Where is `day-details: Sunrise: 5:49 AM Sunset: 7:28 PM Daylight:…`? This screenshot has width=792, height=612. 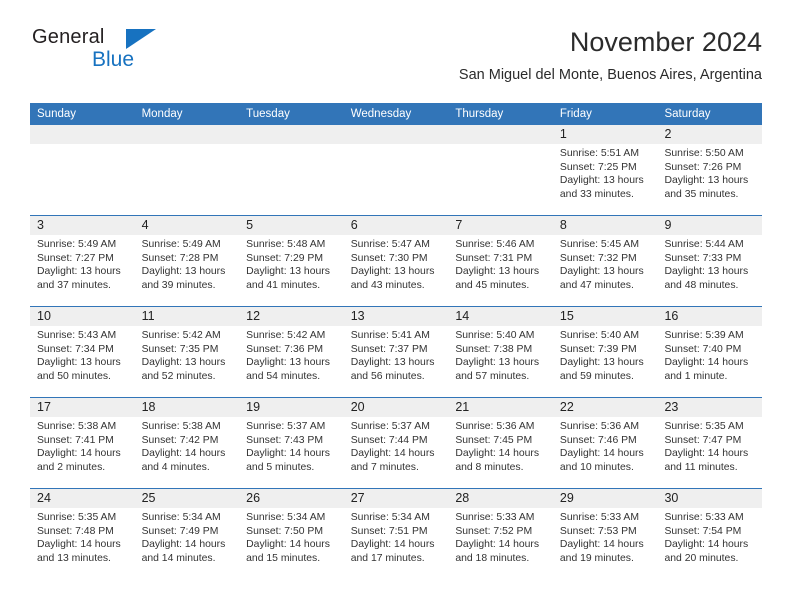
day-details: Sunrise: 5:49 AM Sunset: 7:28 PM Daylight:… is located at coordinates (187, 263).